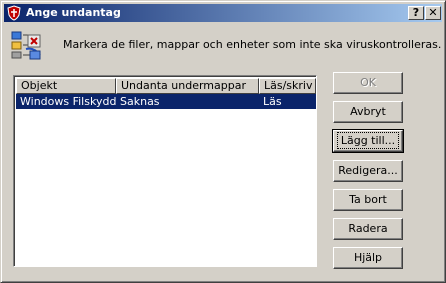 This screenshot has width=446, height=283. Describe the element at coordinates (433, 13) in the screenshot. I see `title-close-button: ✕` at that location.